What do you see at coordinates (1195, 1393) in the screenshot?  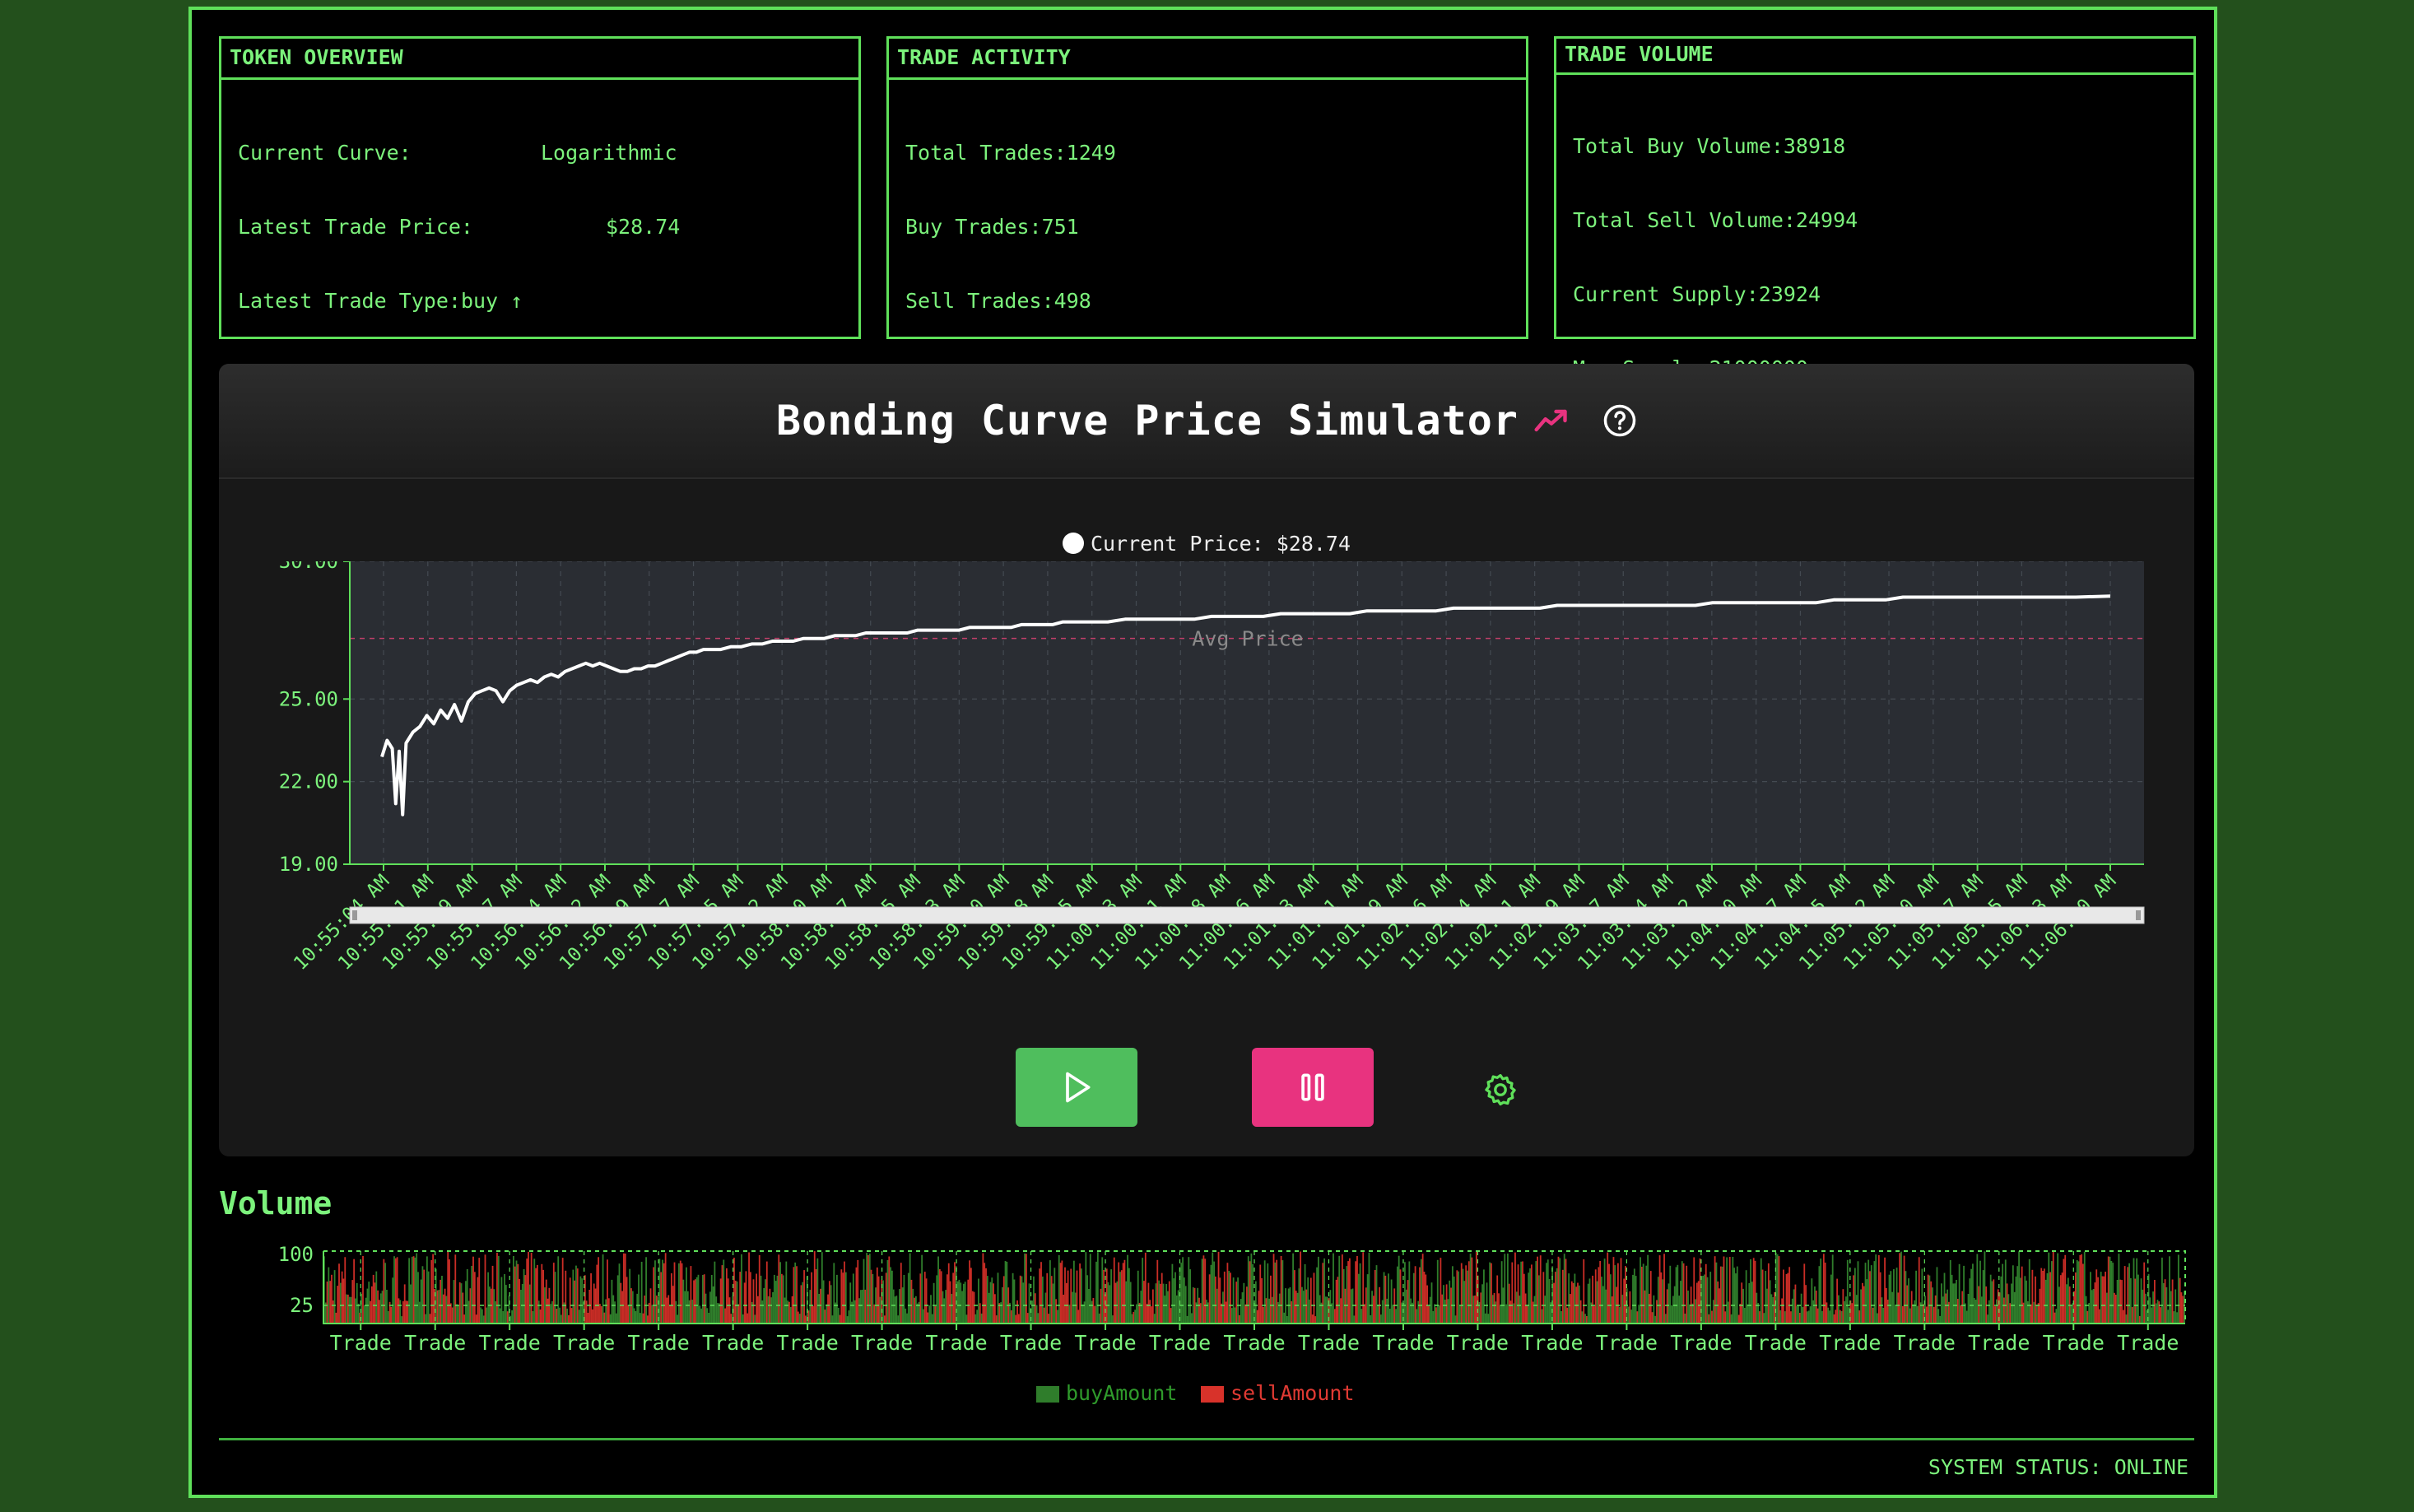 I see `volume-legend: buyAmount sellAmount` at bounding box center [1195, 1393].